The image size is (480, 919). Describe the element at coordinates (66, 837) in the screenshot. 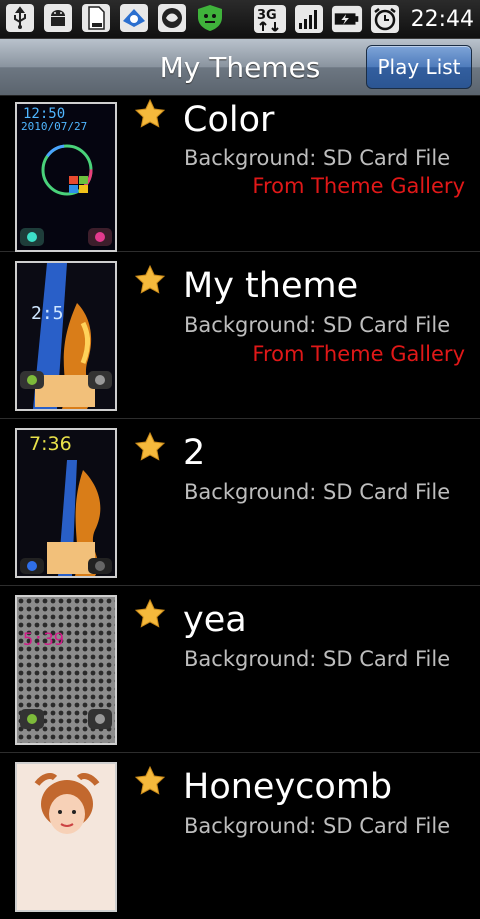

I see `theme-thumbnail` at that location.